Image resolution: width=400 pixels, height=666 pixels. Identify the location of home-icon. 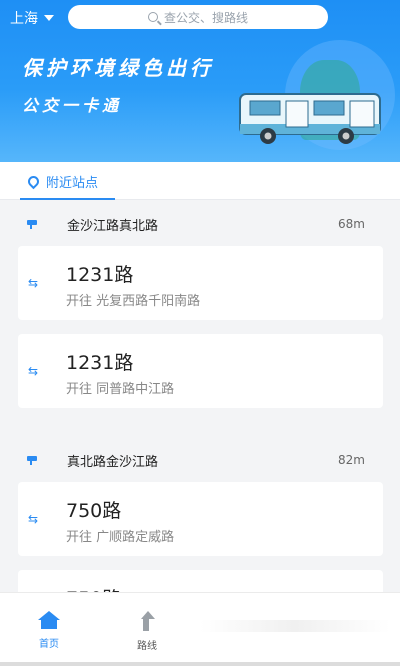
(49, 620).